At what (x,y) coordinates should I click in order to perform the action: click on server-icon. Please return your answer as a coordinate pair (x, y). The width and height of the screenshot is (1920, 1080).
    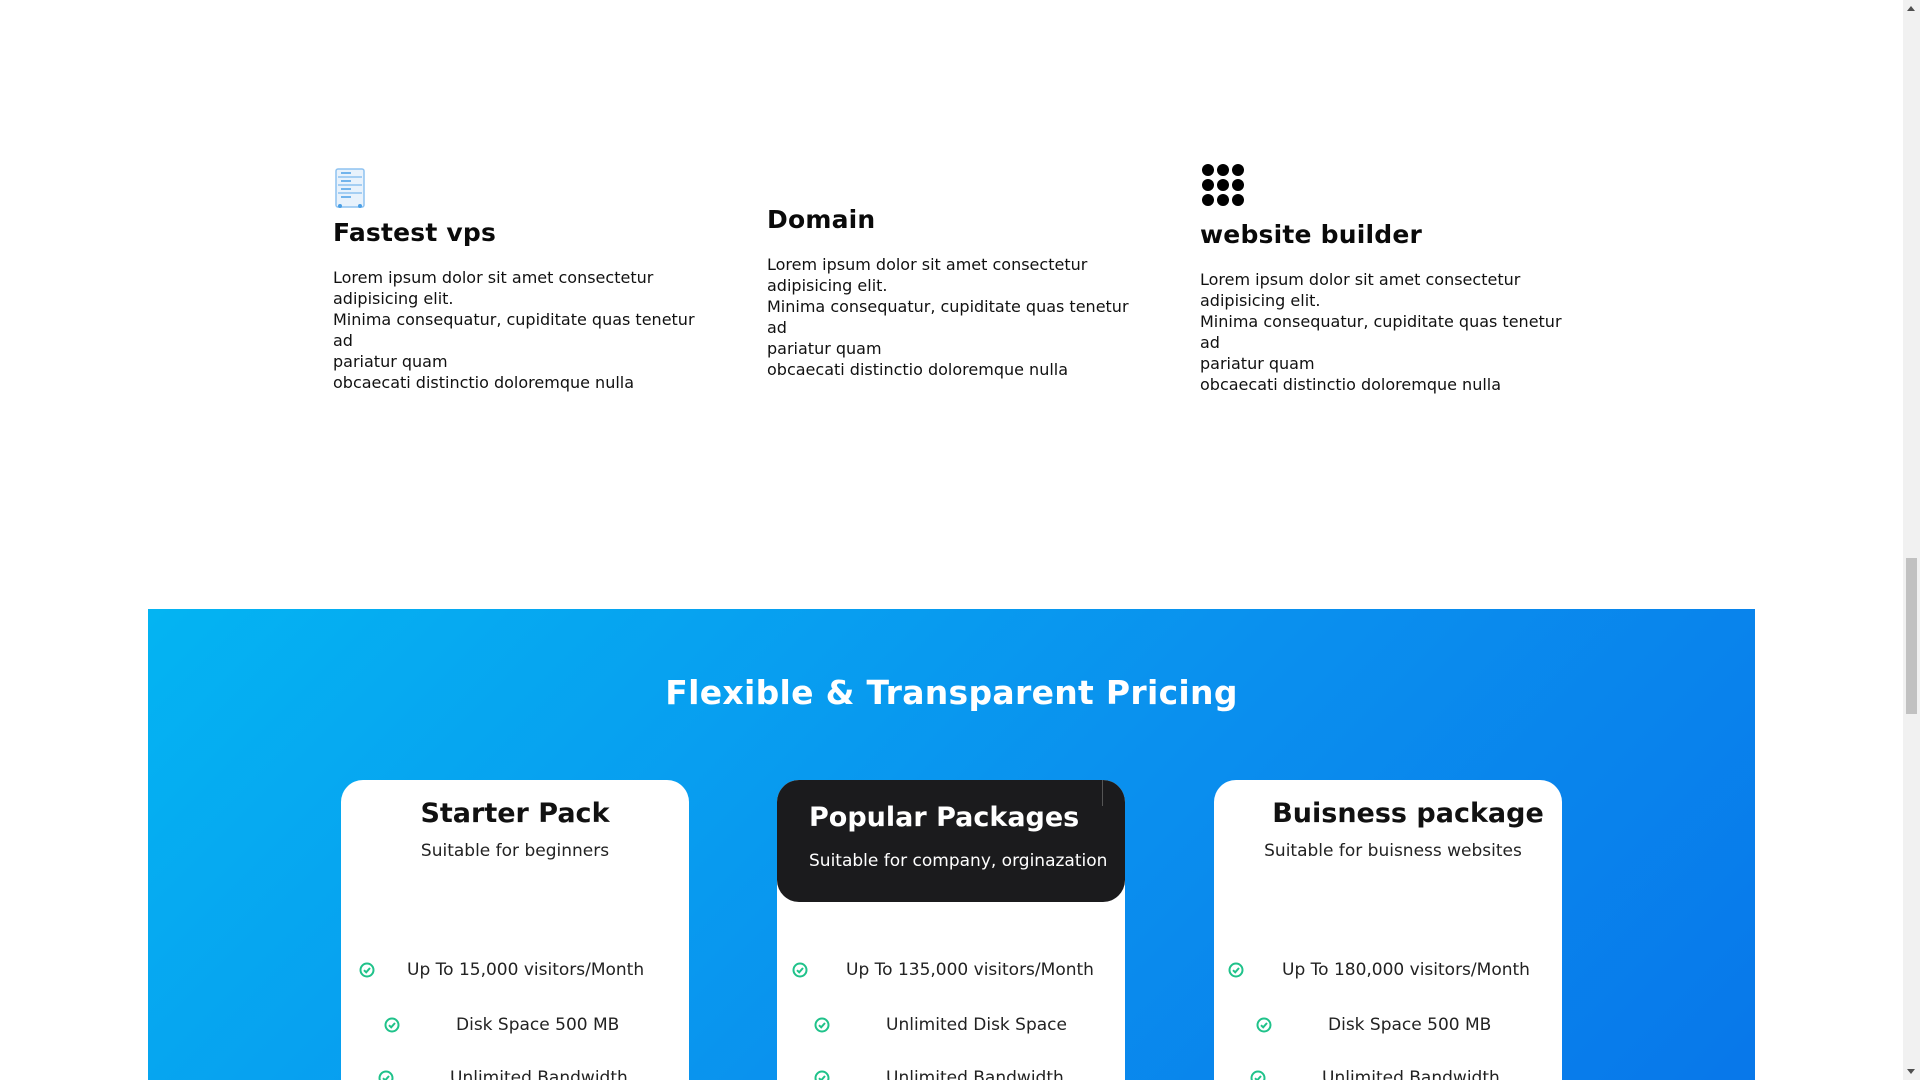
    Looking at the image, I should click on (350, 188).